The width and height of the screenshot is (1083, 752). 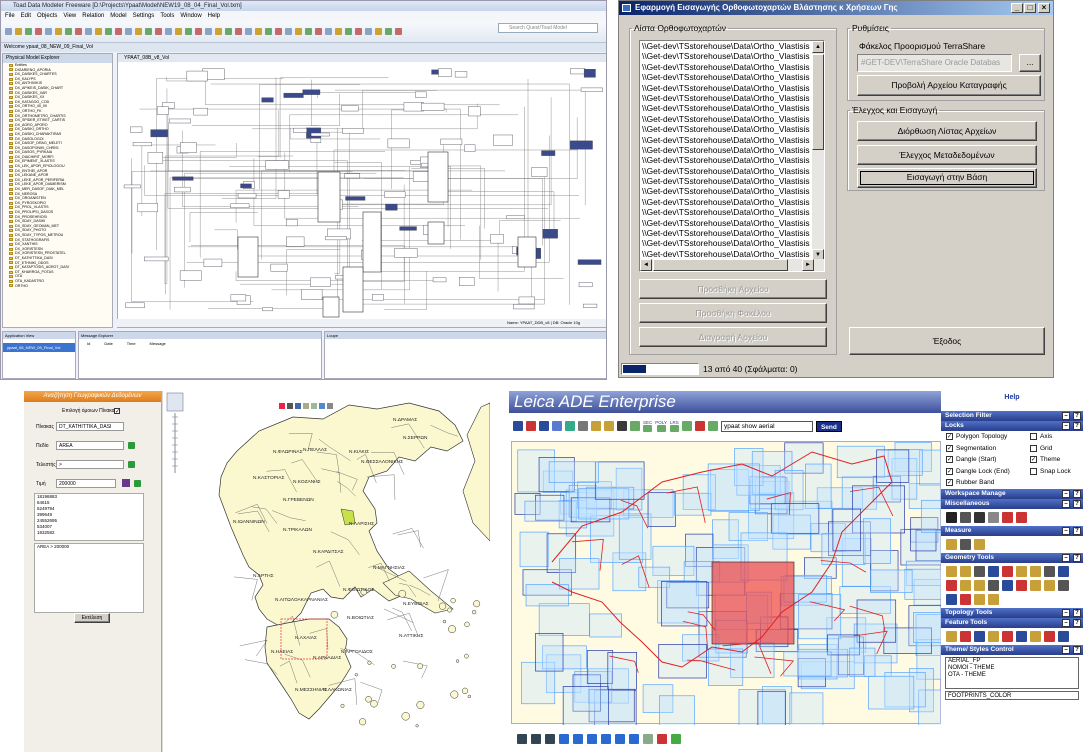 I want to click on menu-item: File, so click(x=10, y=16).